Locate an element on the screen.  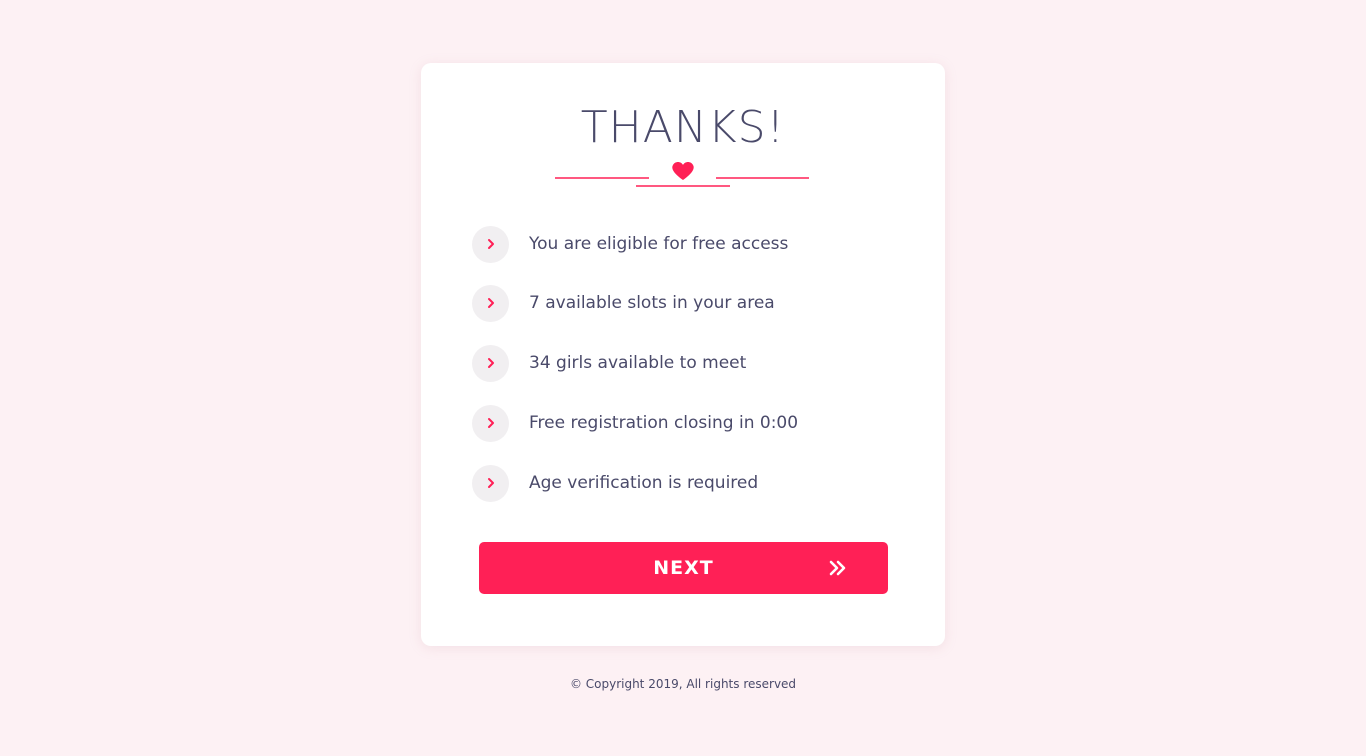
list-item-text: Age verification is required is located at coordinates (644, 483).